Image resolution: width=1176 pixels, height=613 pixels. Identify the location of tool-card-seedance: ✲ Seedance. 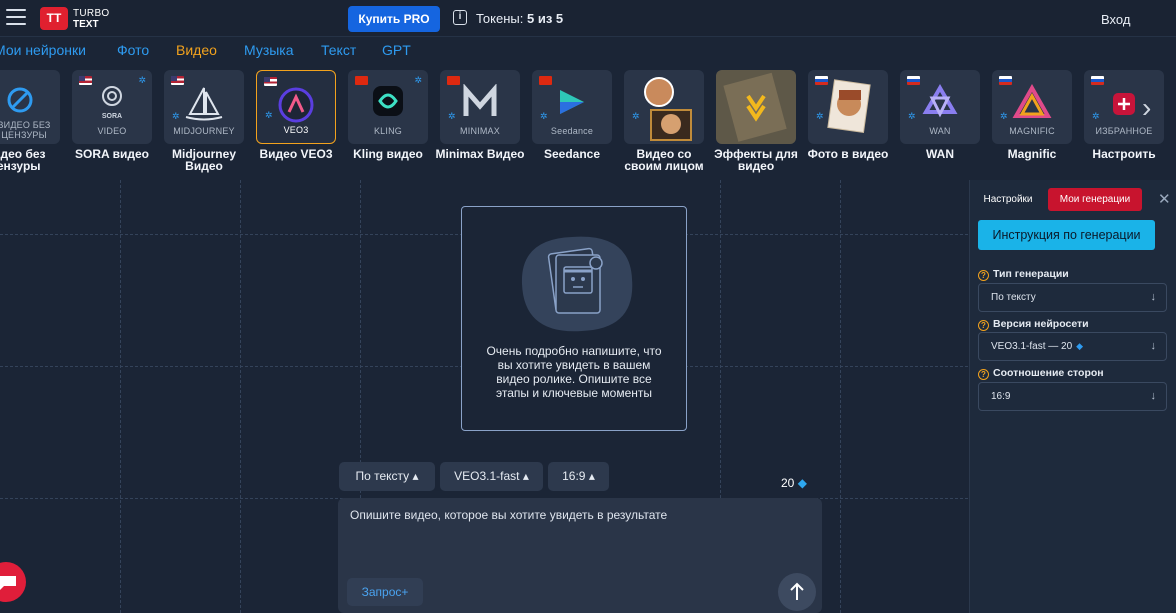
(572, 107).